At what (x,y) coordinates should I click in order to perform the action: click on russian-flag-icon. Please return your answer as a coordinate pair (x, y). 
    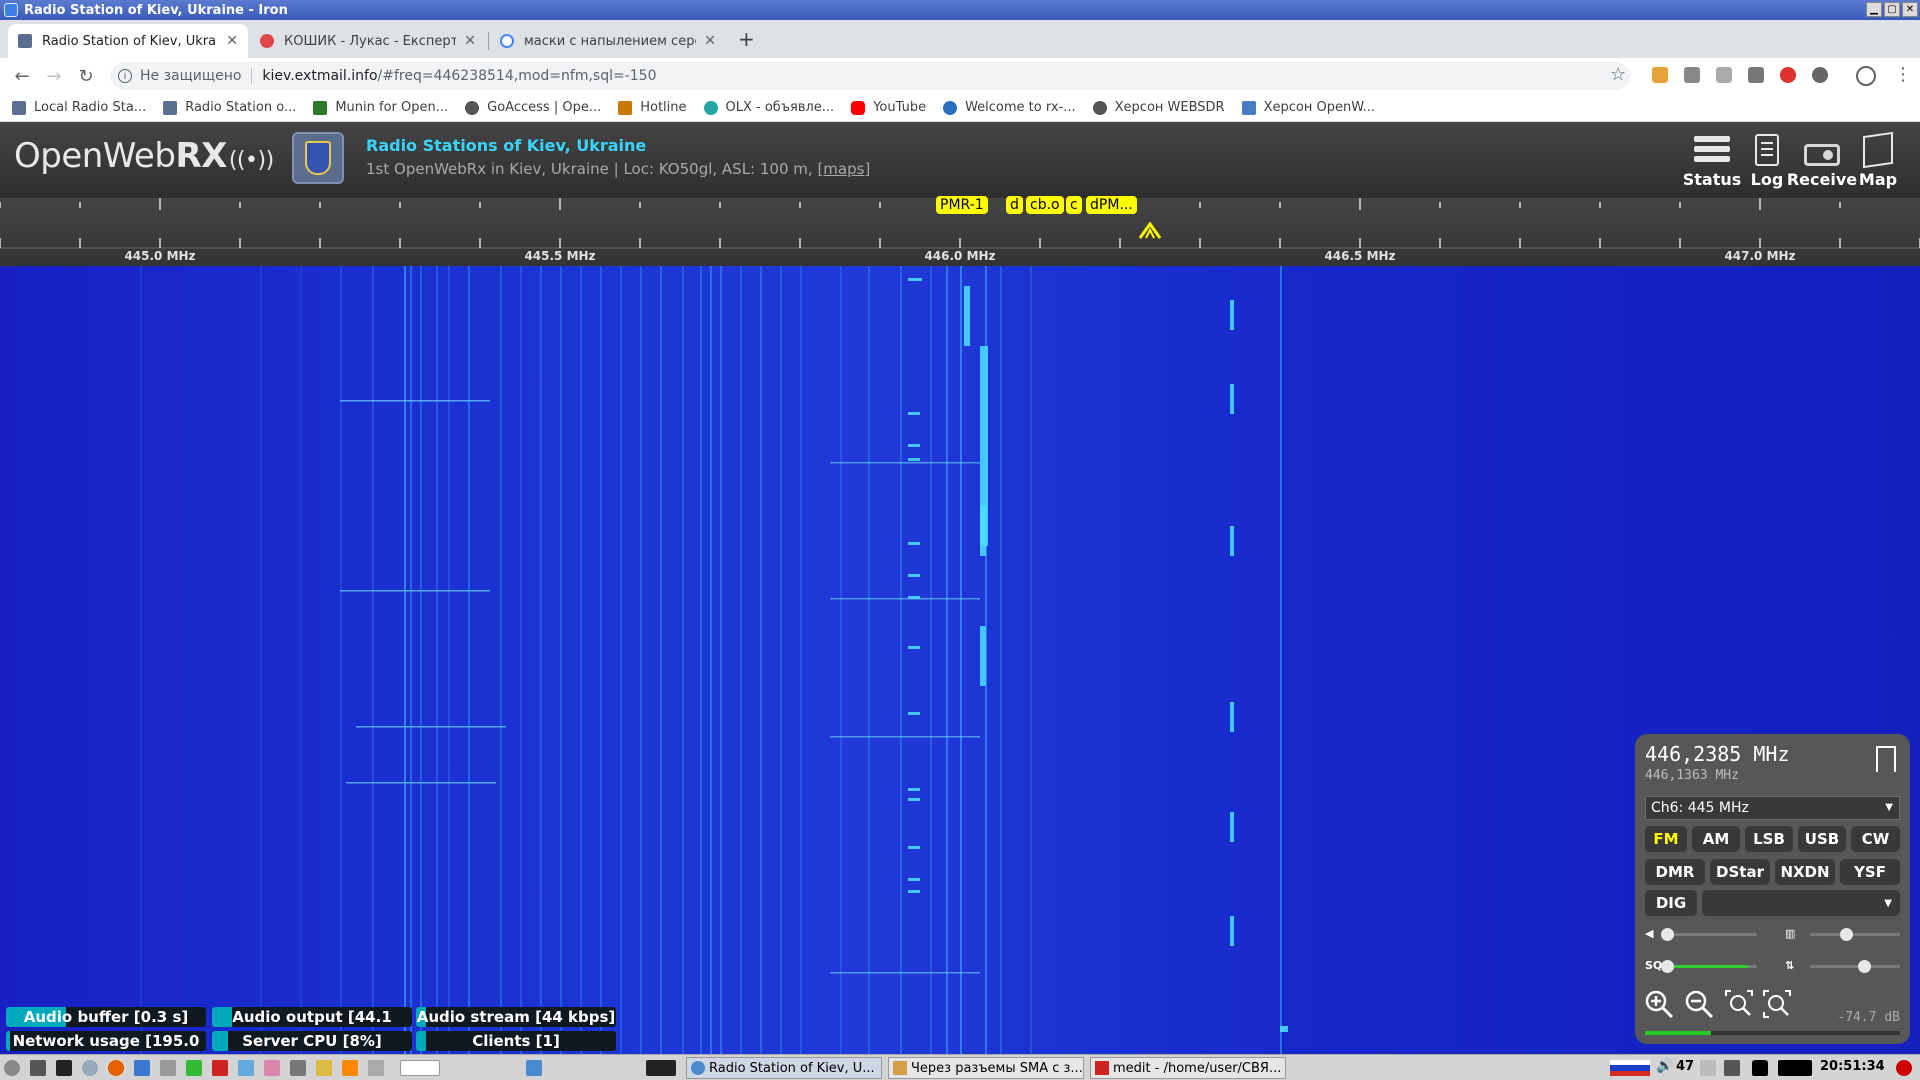
    Looking at the image, I should click on (1630, 1068).